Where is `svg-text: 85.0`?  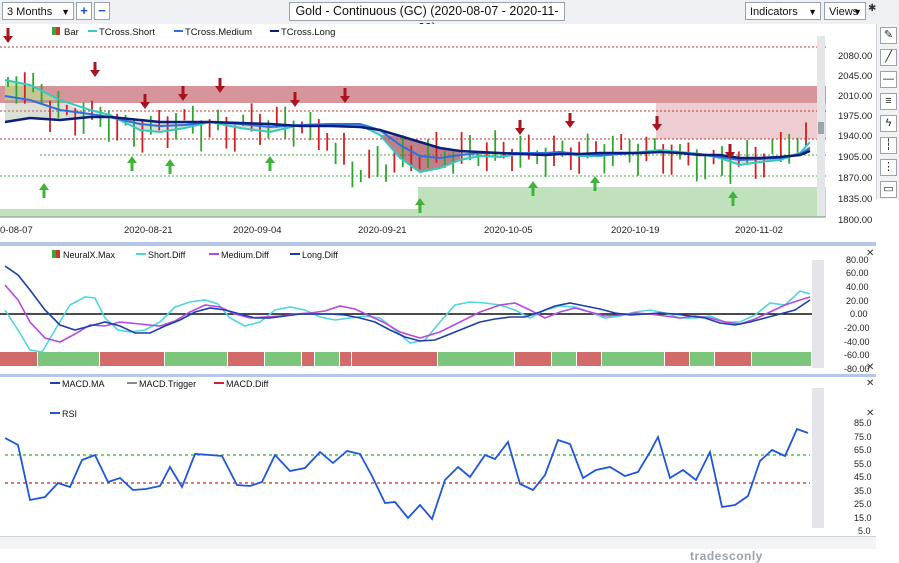 svg-text: 85.0 is located at coordinates (863, 423).